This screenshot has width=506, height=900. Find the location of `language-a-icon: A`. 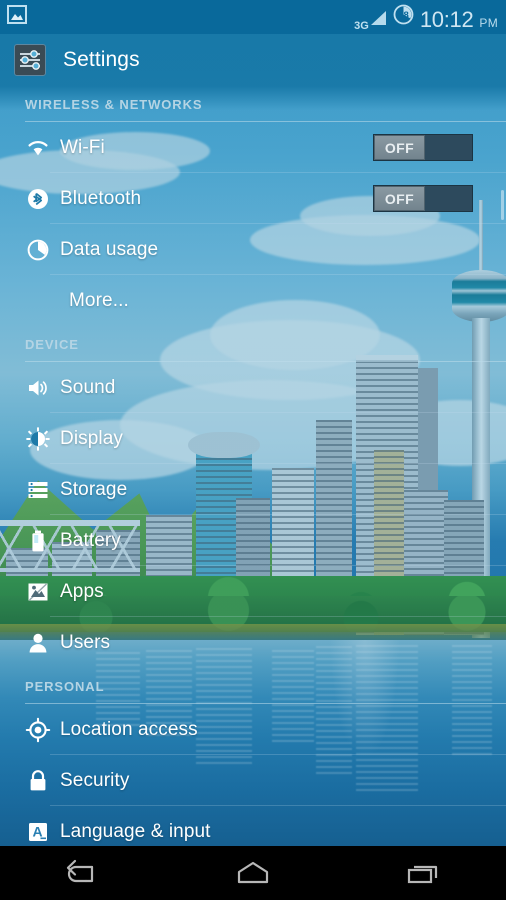

language-a-icon: A is located at coordinates (38, 832).